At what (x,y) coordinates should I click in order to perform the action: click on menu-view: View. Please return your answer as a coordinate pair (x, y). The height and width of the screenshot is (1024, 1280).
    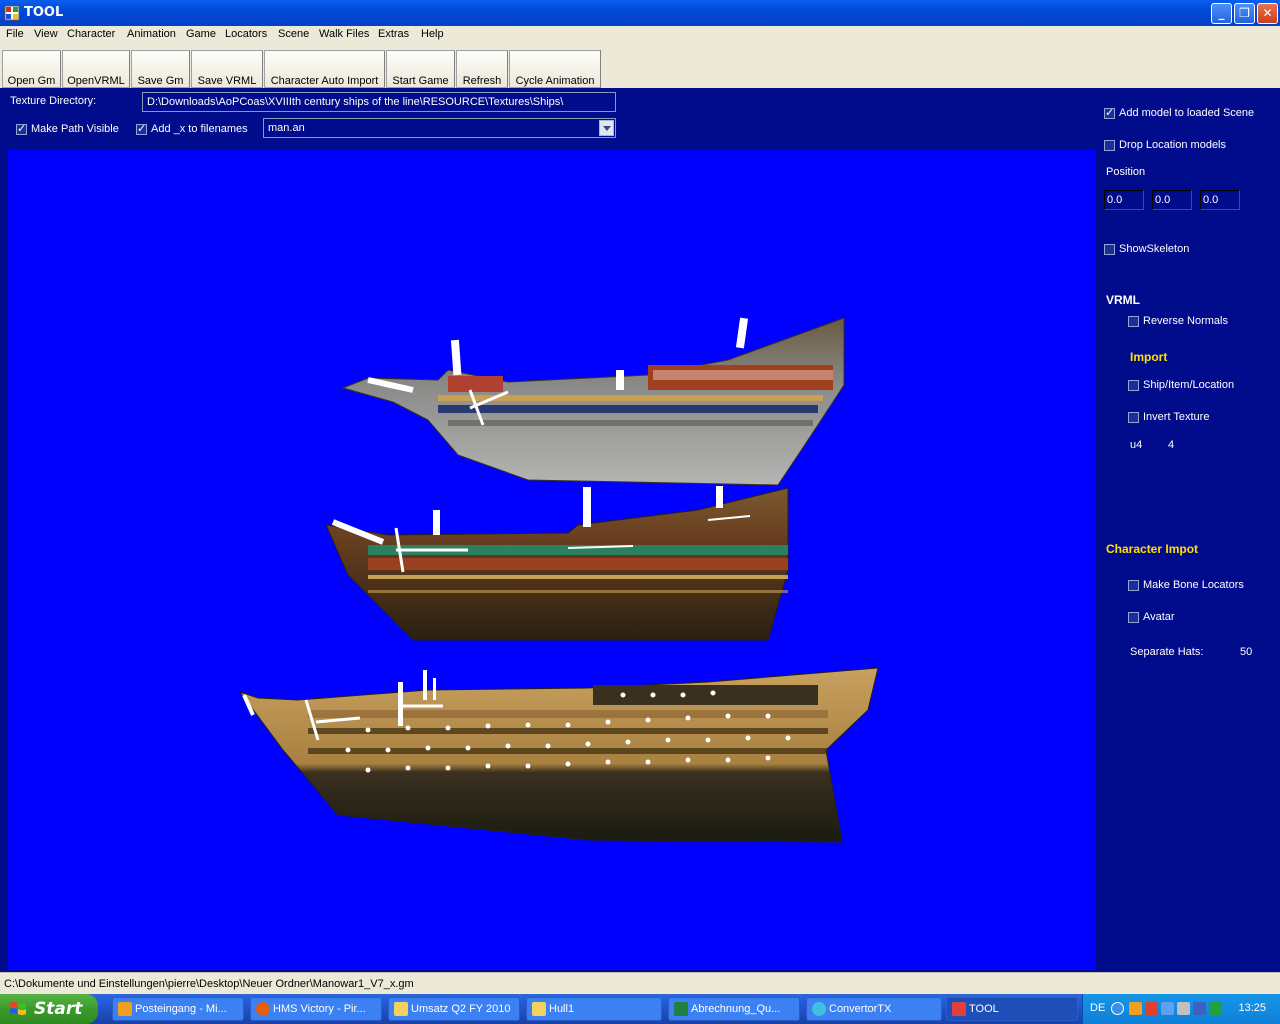
    Looking at the image, I should click on (46, 34).